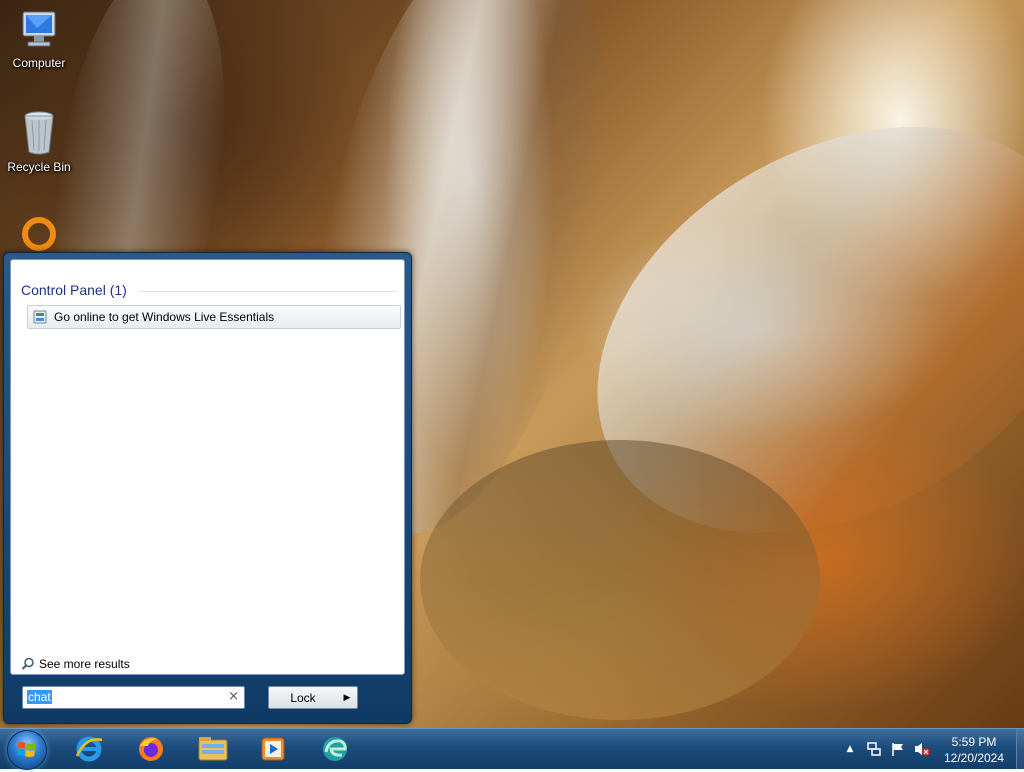 The image size is (1024, 772). I want to click on desktop-icon-label: Recycle Bin, so click(39, 167).